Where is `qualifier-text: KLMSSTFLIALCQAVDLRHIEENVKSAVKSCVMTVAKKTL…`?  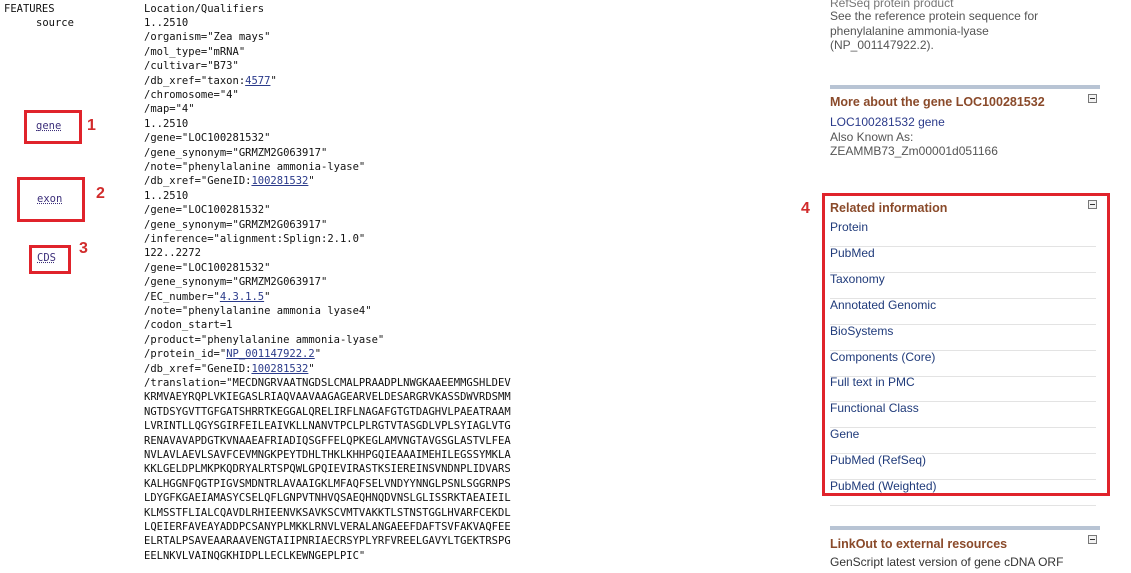 qualifier-text: KLMSSTFLIALCQAVDLRHIEENVKSAVKSCVMTVAKKTL… is located at coordinates (327, 512).